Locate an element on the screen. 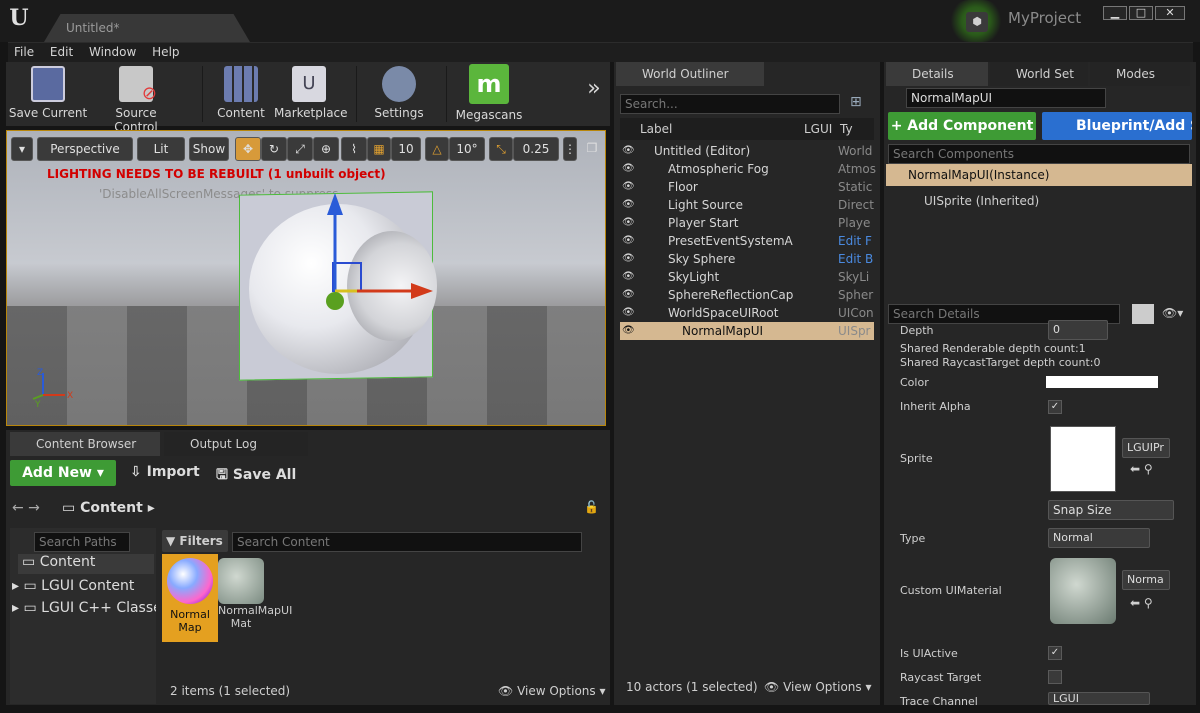 This screenshot has height=713, width=1200. rotation-snap-value: 10° is located at coordinates (467, 149).